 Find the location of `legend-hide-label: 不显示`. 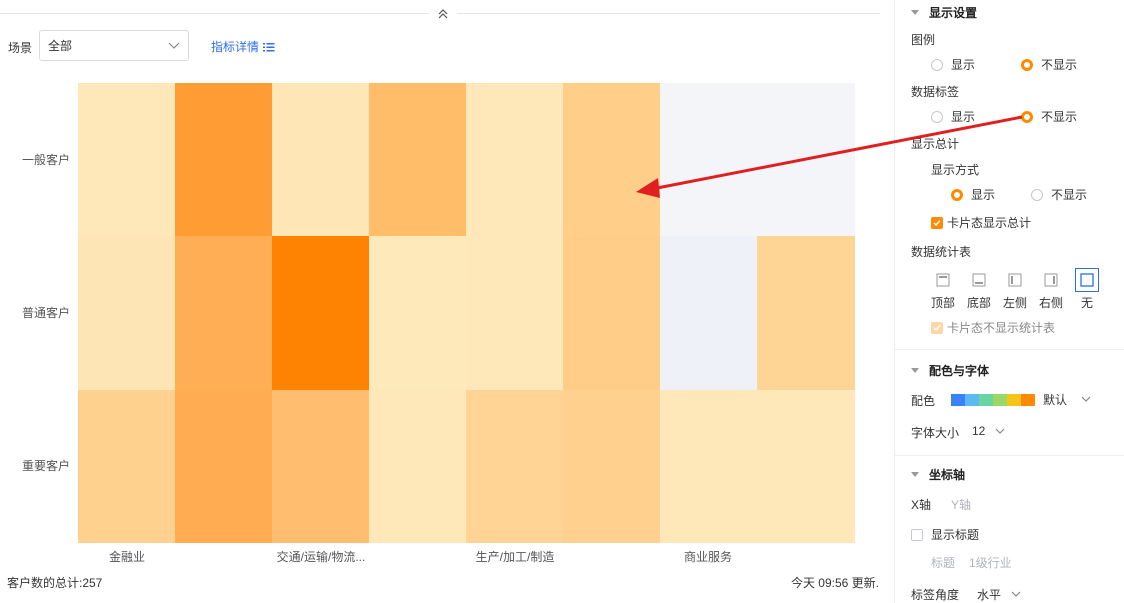

legend-hide-label: 不显示 is located at coordinates (1059, 65).